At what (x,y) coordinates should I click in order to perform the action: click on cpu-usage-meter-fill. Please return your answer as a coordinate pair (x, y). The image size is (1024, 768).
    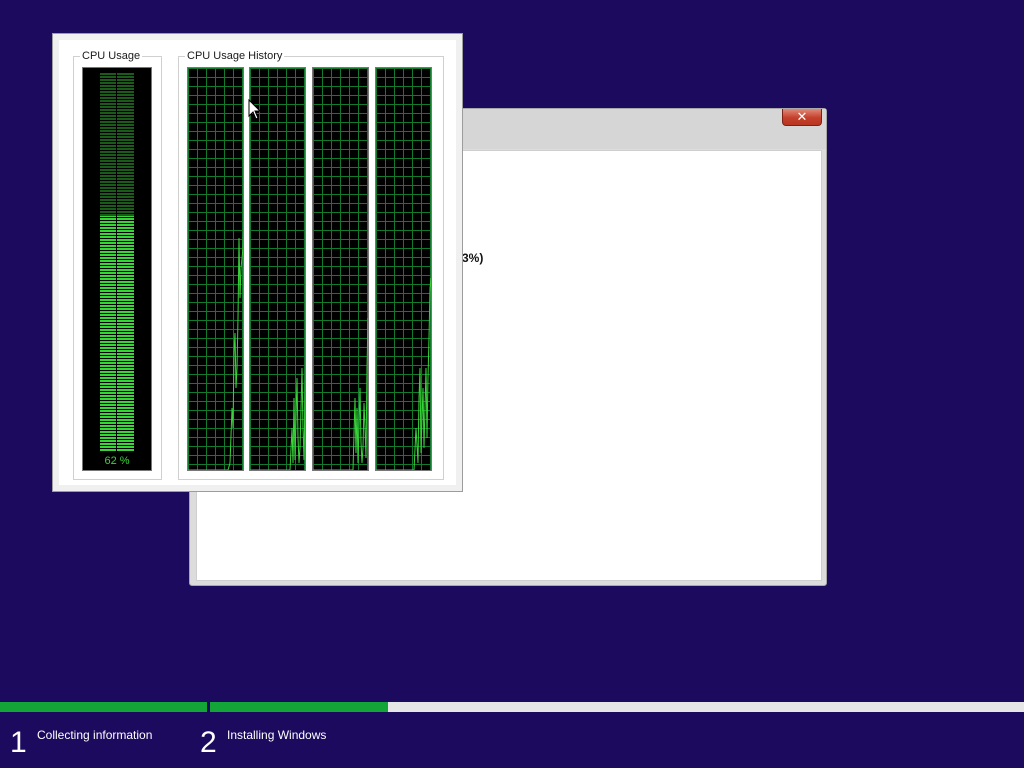
    Looking at the image, I should click on (117, 333).